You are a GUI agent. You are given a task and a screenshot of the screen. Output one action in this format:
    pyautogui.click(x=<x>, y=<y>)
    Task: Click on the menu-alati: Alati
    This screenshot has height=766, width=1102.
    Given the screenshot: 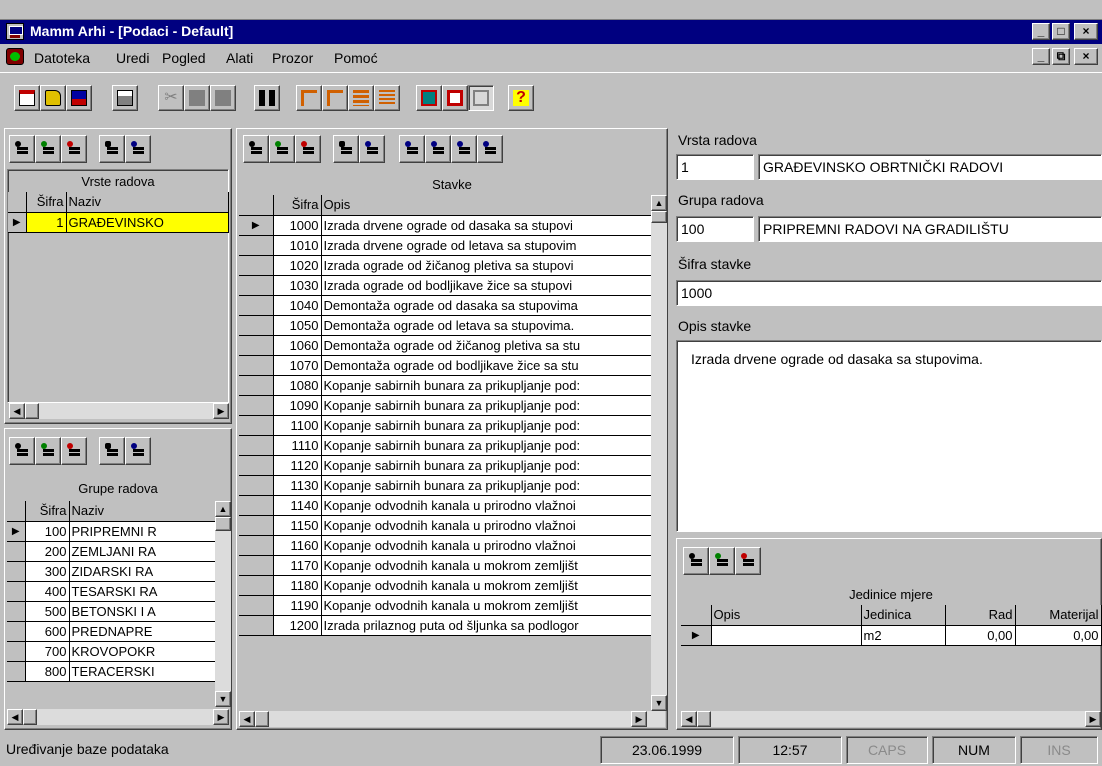 What is the action you would take?
    pyautogui.click(x=239, y=58)
    